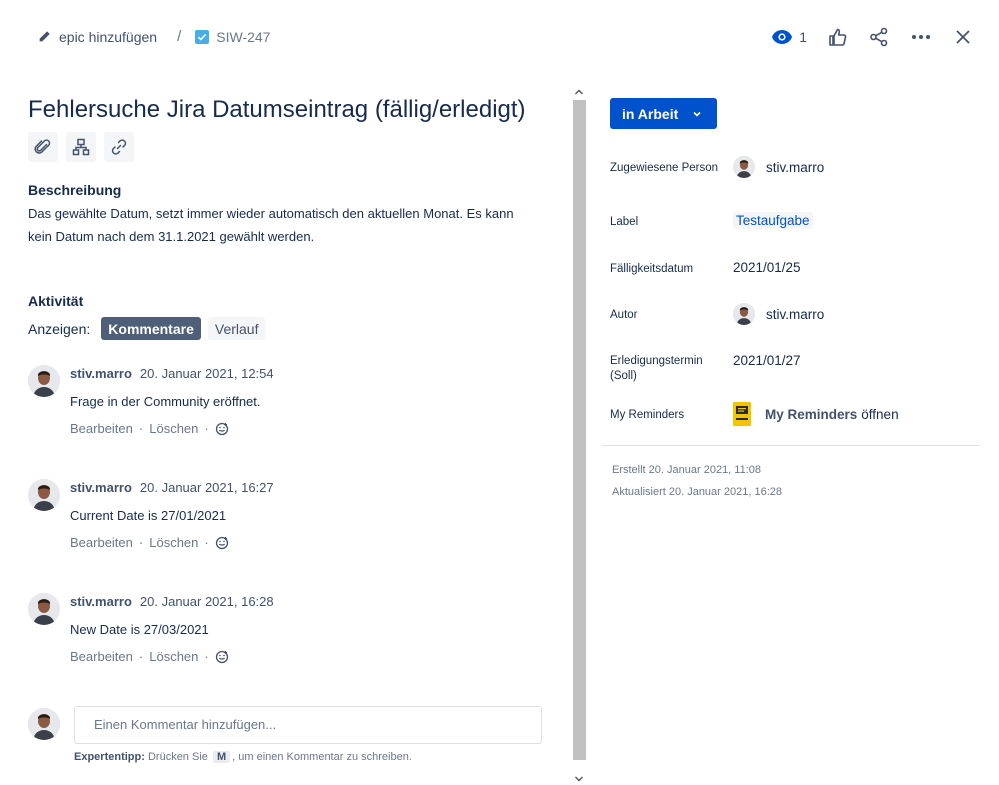  Describe the element at coordinates (664, 168) in the screenshot. I see `field-label: Zugewiesene Person` at that location.